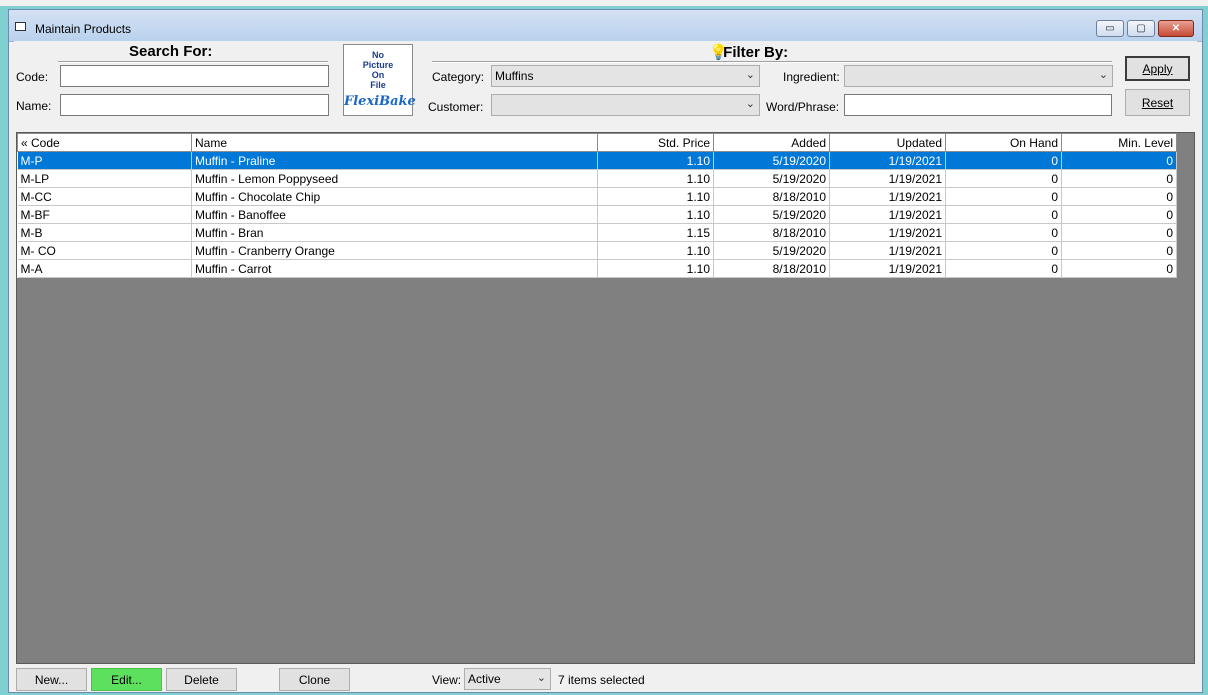 Image resolution: width=1208 pixels, height=695 pixels. I want to click on cell-code: M-B, so click(104, 232).